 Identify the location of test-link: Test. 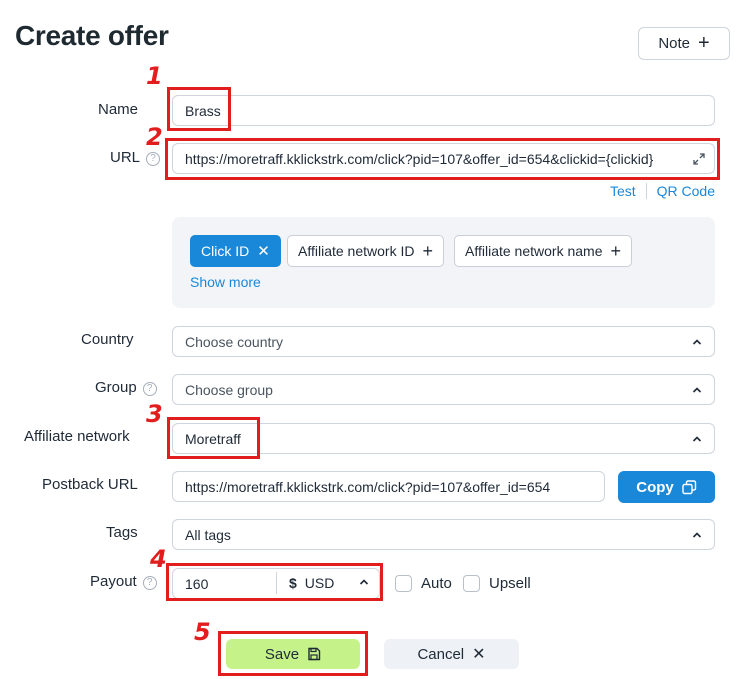
(623, 191).